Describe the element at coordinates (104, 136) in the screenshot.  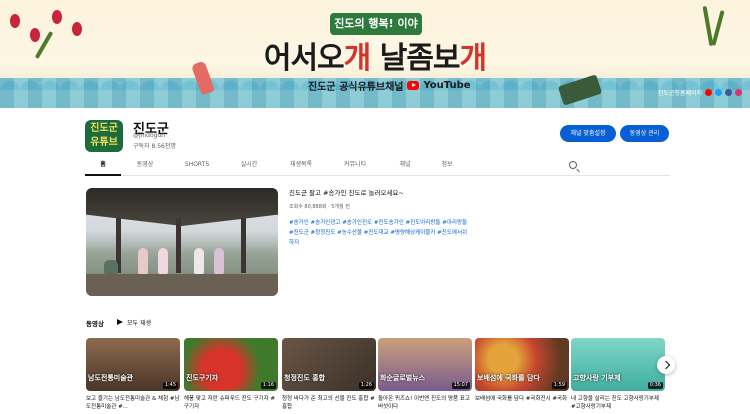
I see `channel-avatar: 진도군 유튜브` at that location.